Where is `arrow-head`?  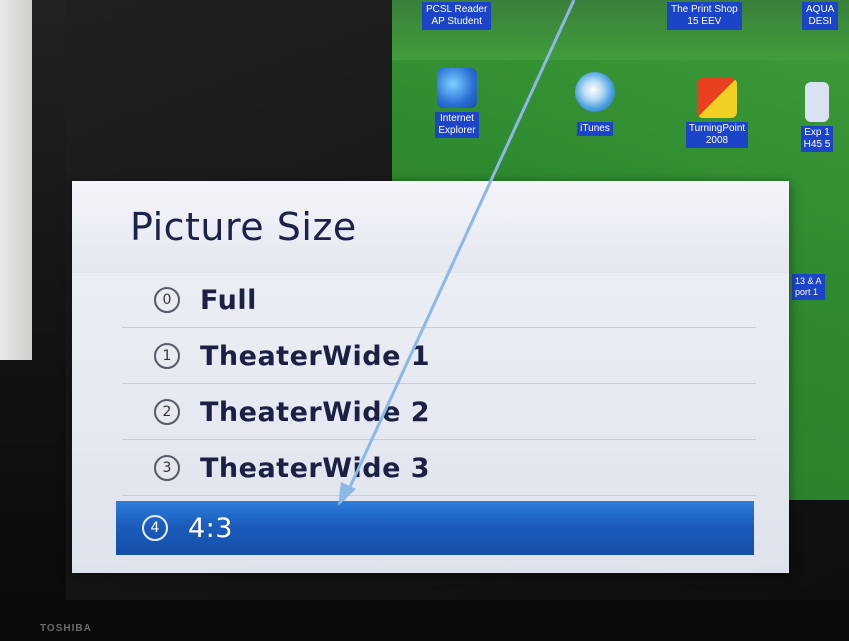
arrow-head is located at coordinates (347, 494).